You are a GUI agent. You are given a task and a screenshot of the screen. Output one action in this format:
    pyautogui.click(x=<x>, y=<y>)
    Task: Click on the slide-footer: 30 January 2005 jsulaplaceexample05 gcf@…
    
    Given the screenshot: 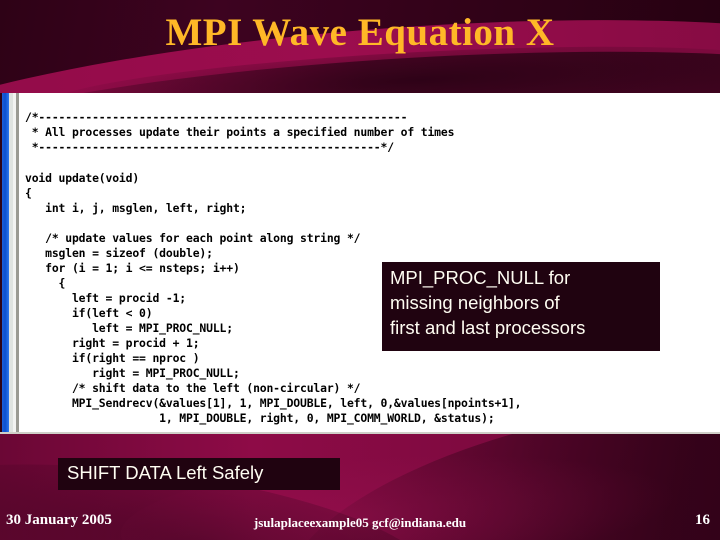 What is the action you would take?
    pyautogui.click(x=360, y=523)
    